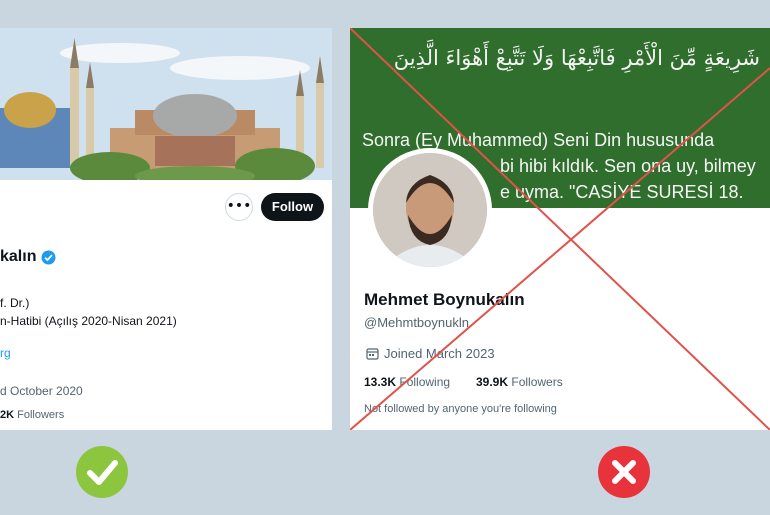 The width and height of the screenshot is (770, 515). I want to click on bio-line-1: f. Dr.), so click(15, 303).